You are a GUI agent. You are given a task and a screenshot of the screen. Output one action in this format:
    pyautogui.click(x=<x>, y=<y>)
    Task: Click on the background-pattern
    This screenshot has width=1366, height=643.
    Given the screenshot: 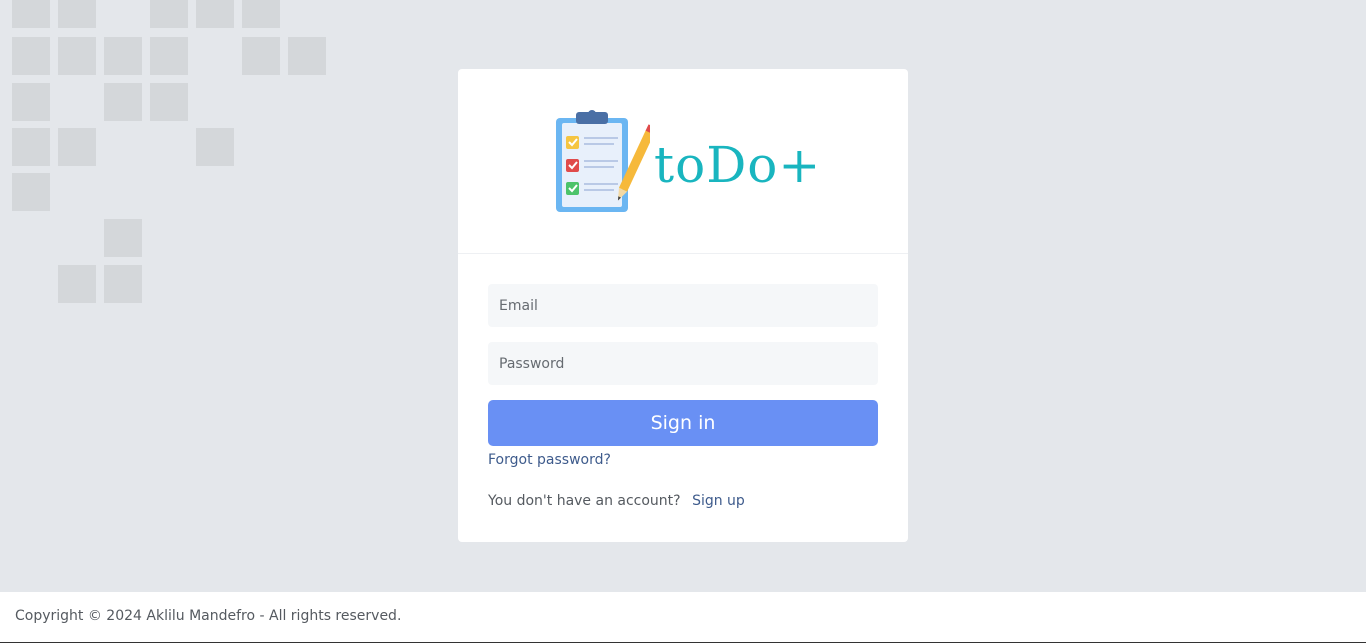 What is the action you would take?
    pyautogui.click(x=170, y=155)
    